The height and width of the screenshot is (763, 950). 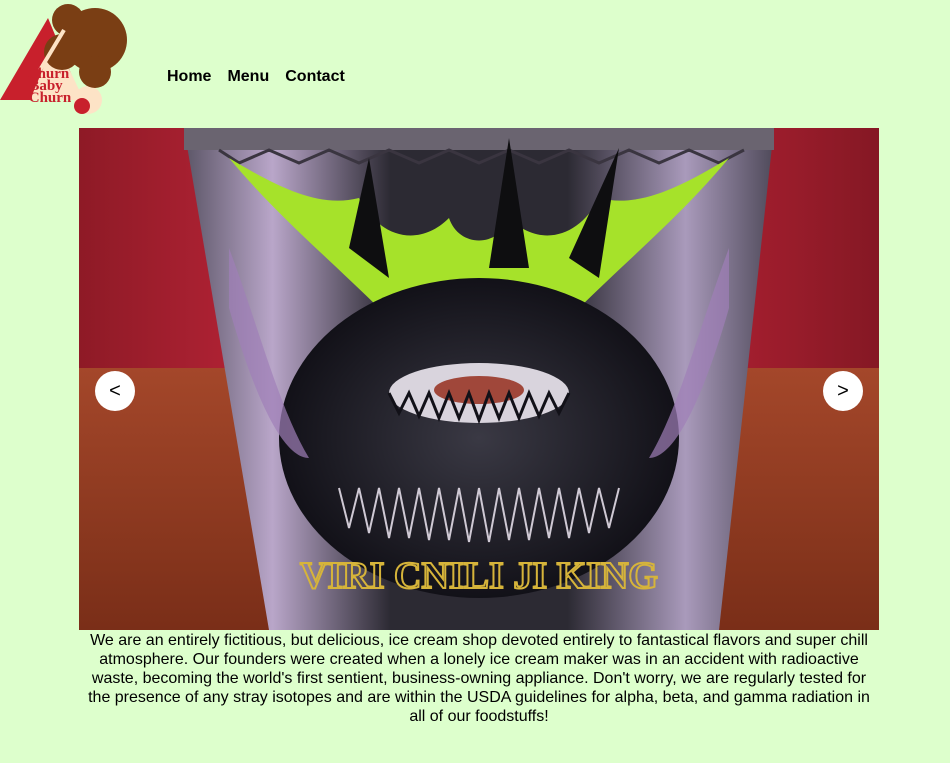 What do you see at coordinates (189, 77) in the screenshot?
I see `nav-link-home: Home` at bounding box center [189, 77].